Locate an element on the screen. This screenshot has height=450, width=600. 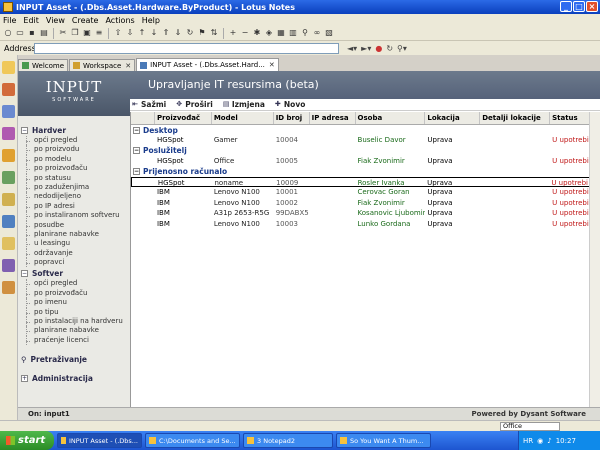
menu-create: Create is located at coordinates (85, 20).